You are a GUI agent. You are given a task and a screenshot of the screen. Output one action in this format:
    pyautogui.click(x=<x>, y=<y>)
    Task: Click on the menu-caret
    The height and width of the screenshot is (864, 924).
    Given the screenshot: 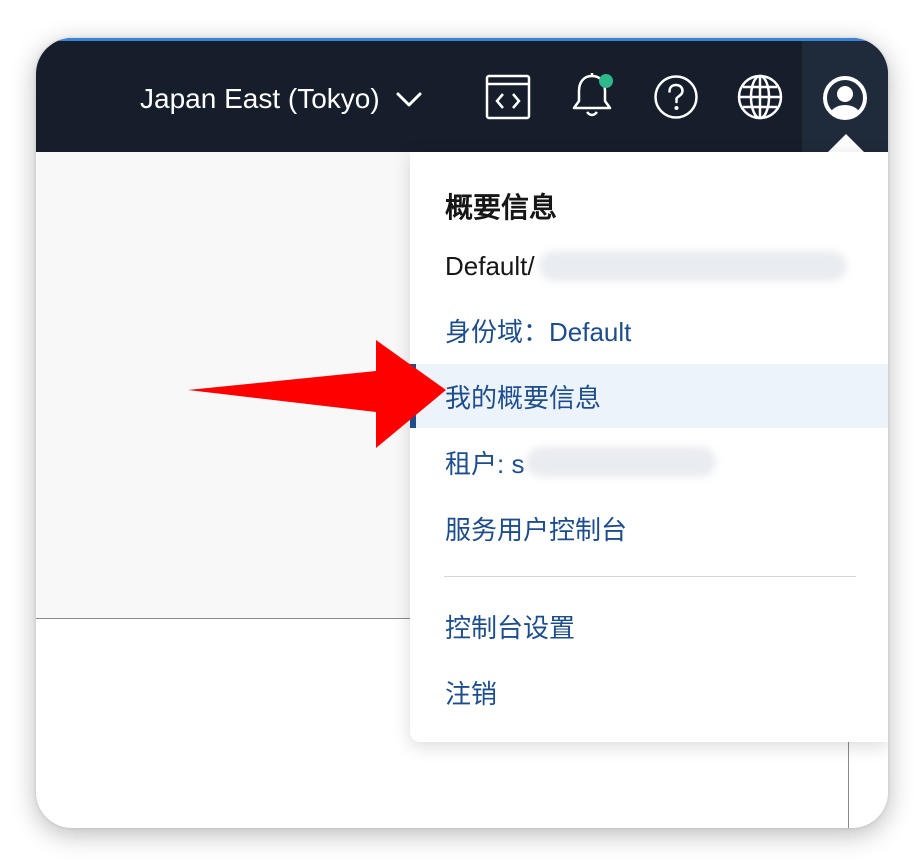 What is the action you would take?
    pyautogui.click(x=846, y=143)
    